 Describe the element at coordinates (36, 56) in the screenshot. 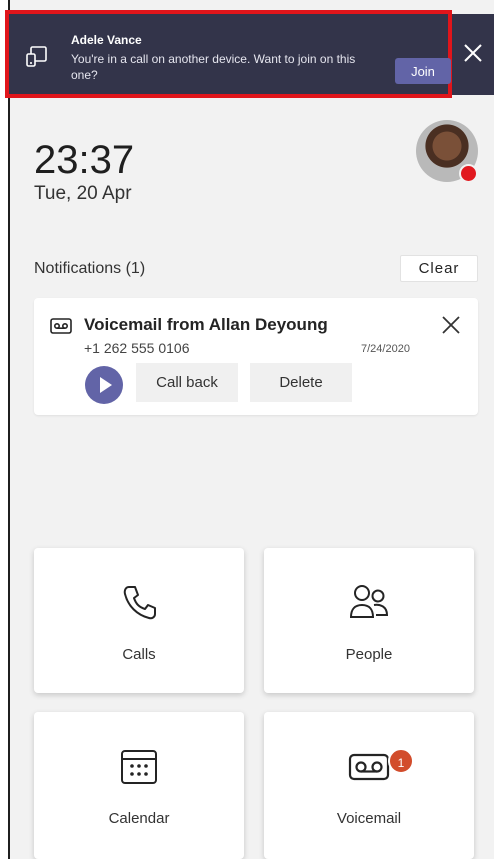

I see `device-transfer-icon` at that location.